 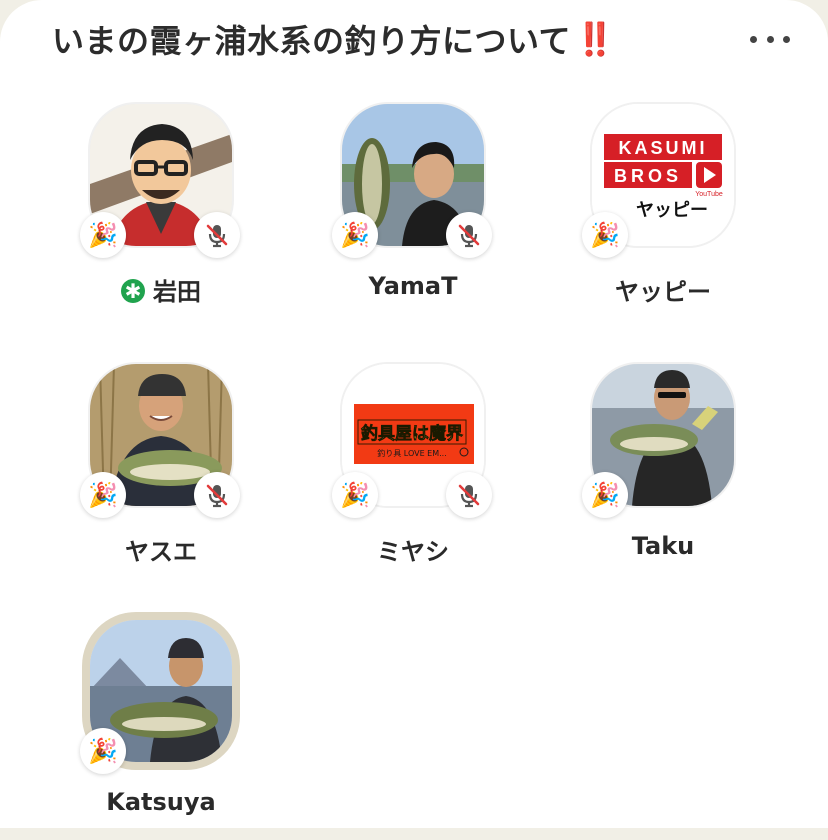 What do you see at coordinates (672, 210) in the screenshot?
I see `svg-text: ヤッピー` at bounding box center [672, 210].